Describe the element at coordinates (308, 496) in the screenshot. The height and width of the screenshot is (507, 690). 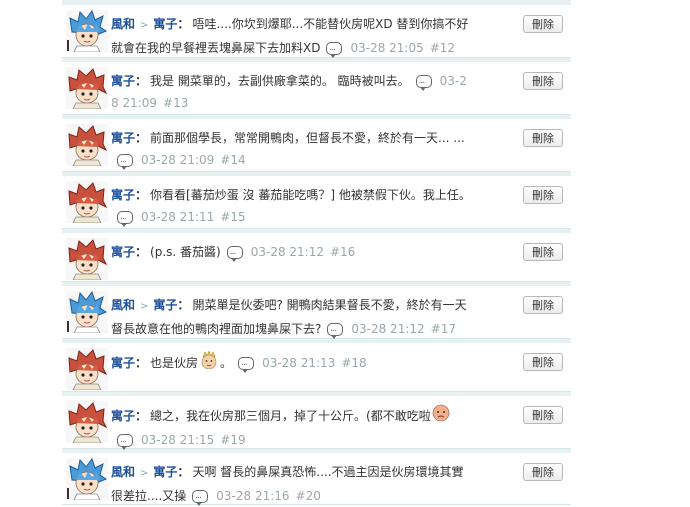
I see `comment-number-link: #20` at that location.